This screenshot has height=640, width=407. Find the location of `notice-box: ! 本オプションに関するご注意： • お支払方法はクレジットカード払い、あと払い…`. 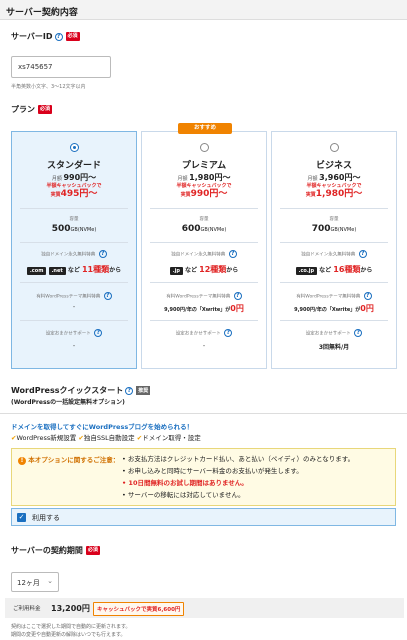

notice-box: ! 本オプションに関するご注意： • お支払方法はクレジットカード払い、あと払い… is located at coordinates (203, 477).